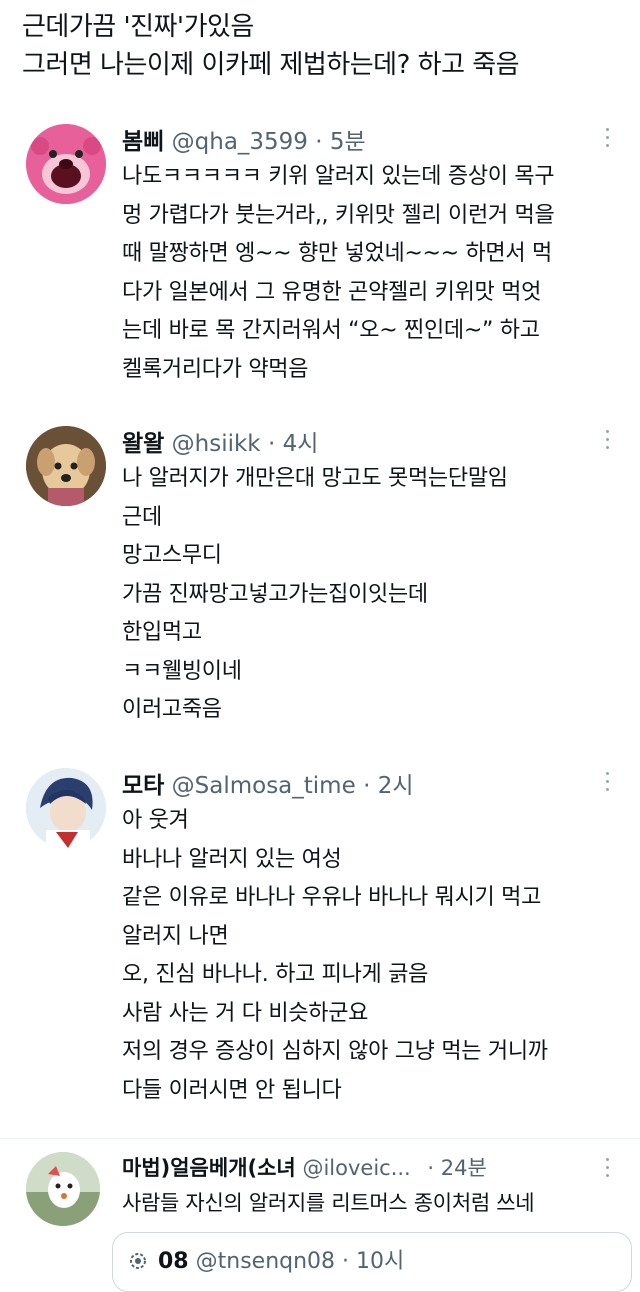  I want to click on tweet-text-line: 다가 일본에서 그 유명한 곤약젤리 키위맛 먹엇, so click(332, 292).